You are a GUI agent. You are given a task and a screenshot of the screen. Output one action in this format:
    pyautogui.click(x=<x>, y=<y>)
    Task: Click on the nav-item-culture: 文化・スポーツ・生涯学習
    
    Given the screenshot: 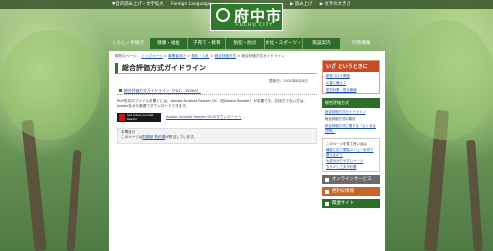 What is the action you would take?
    pyautogui.click(x=284, y=47)
    